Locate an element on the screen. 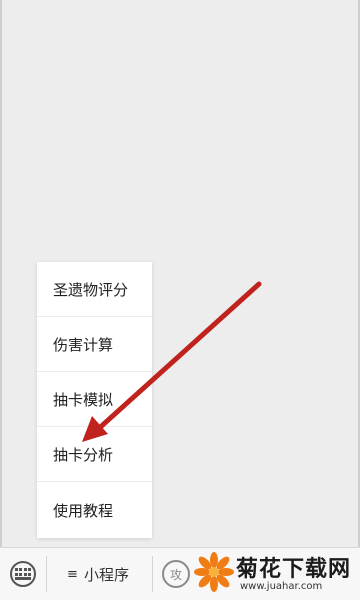  flower-logo-icon is located at coordinates (214, 572).